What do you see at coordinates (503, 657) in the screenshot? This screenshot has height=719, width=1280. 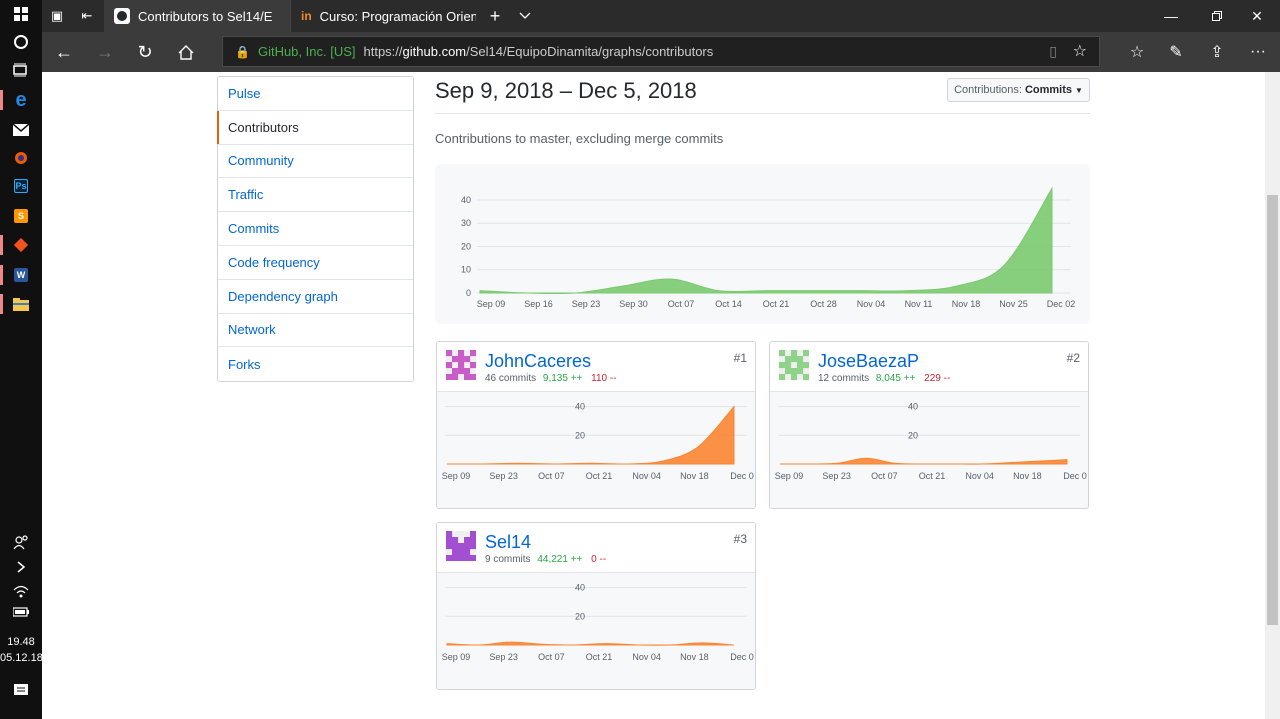 I see `x-tick-label: Sep 23` at bounding box center [503, 657].